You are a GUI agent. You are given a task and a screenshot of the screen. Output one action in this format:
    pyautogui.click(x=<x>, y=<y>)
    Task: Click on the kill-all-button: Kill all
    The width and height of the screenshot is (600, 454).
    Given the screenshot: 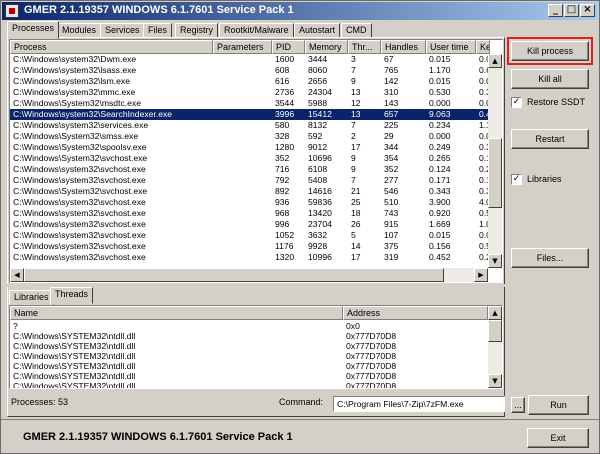 What is the action you would take?
    pyautogui.click(x=550, y=79)
    